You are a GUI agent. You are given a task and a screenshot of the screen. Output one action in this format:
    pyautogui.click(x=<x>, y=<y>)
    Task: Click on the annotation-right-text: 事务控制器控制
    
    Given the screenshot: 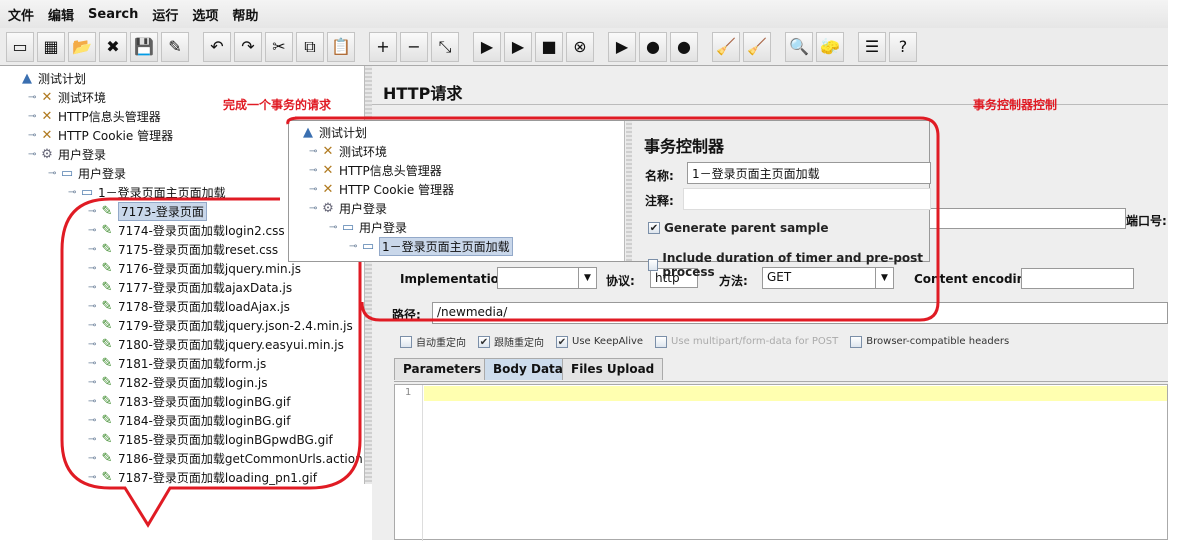 What is the action you would take?
    pyautogui.click(x=1015, y=105)
    